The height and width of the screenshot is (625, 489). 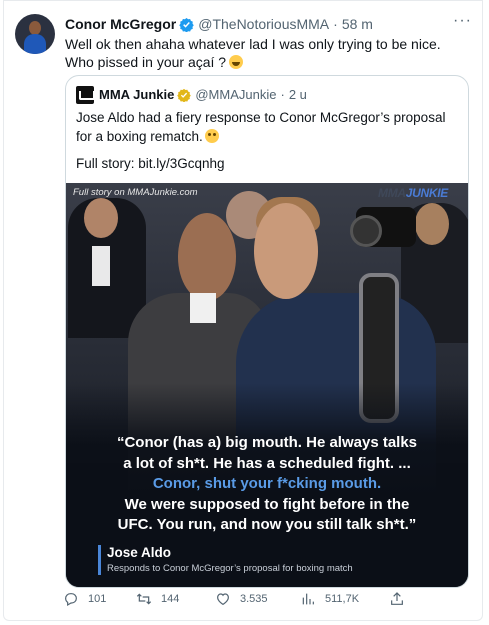 I want to click on avatar-head, so click(x=35, y=28).